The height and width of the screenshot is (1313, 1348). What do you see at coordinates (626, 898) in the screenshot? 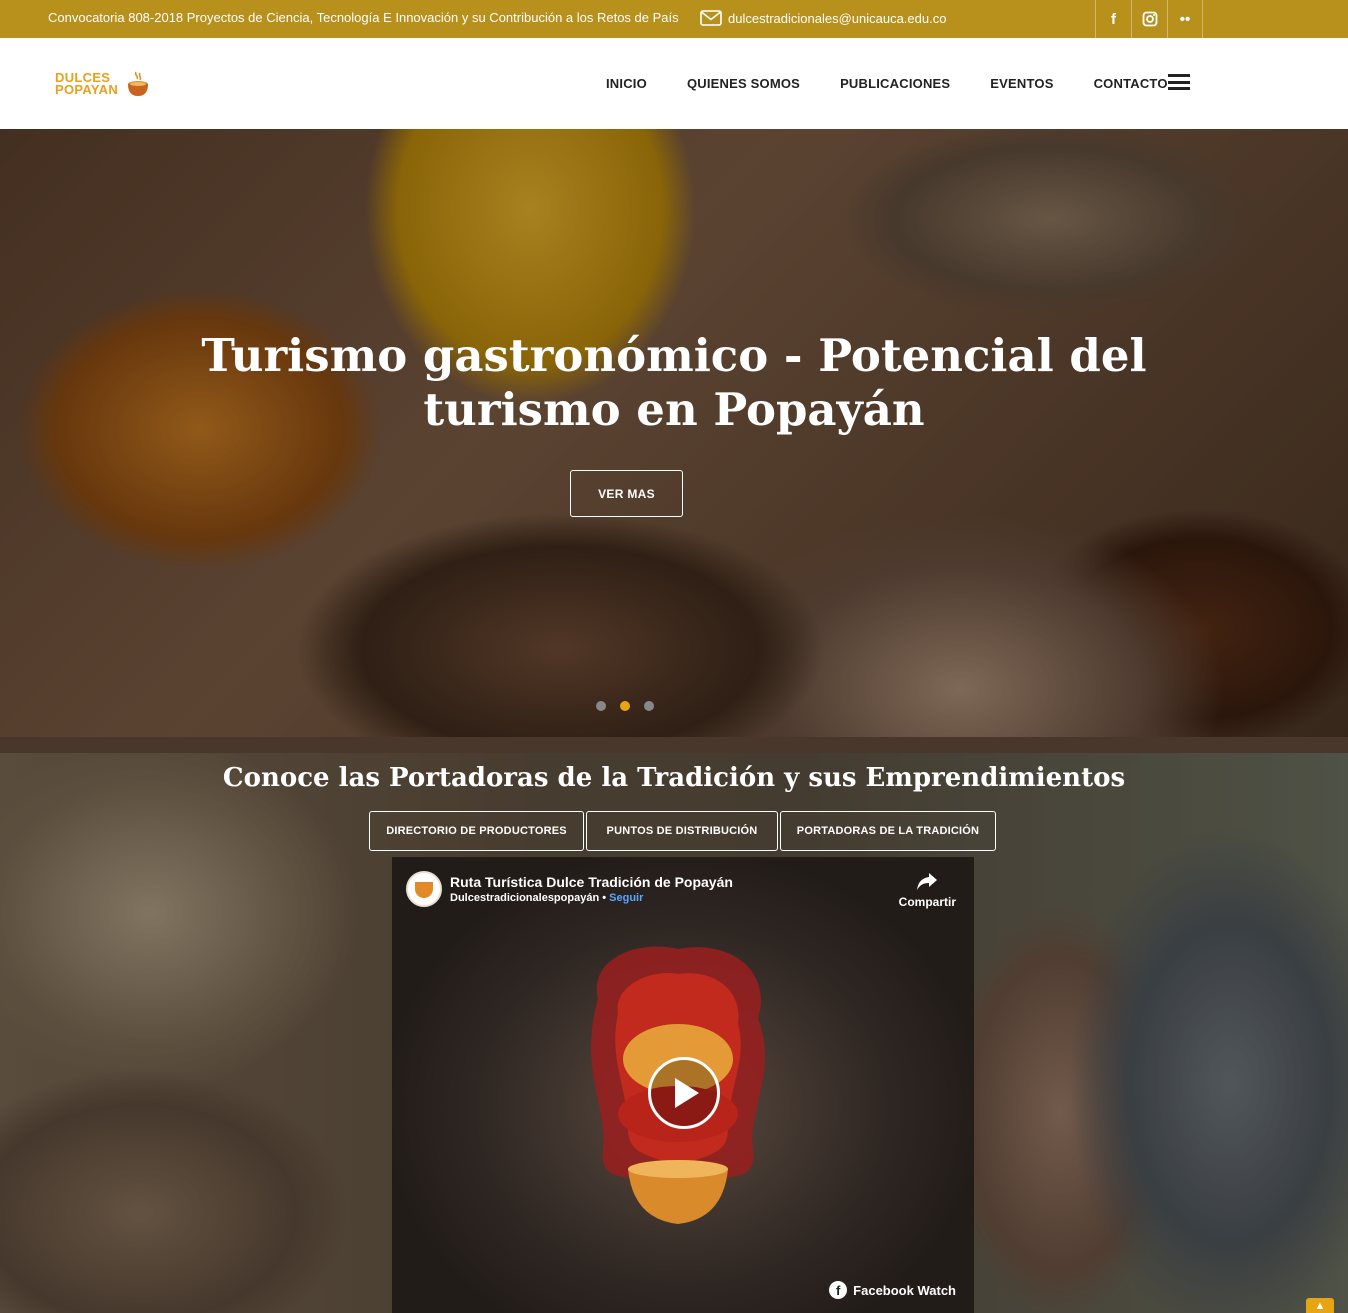
I see `follow-link: Seguir` at bounding box center [626, 898].